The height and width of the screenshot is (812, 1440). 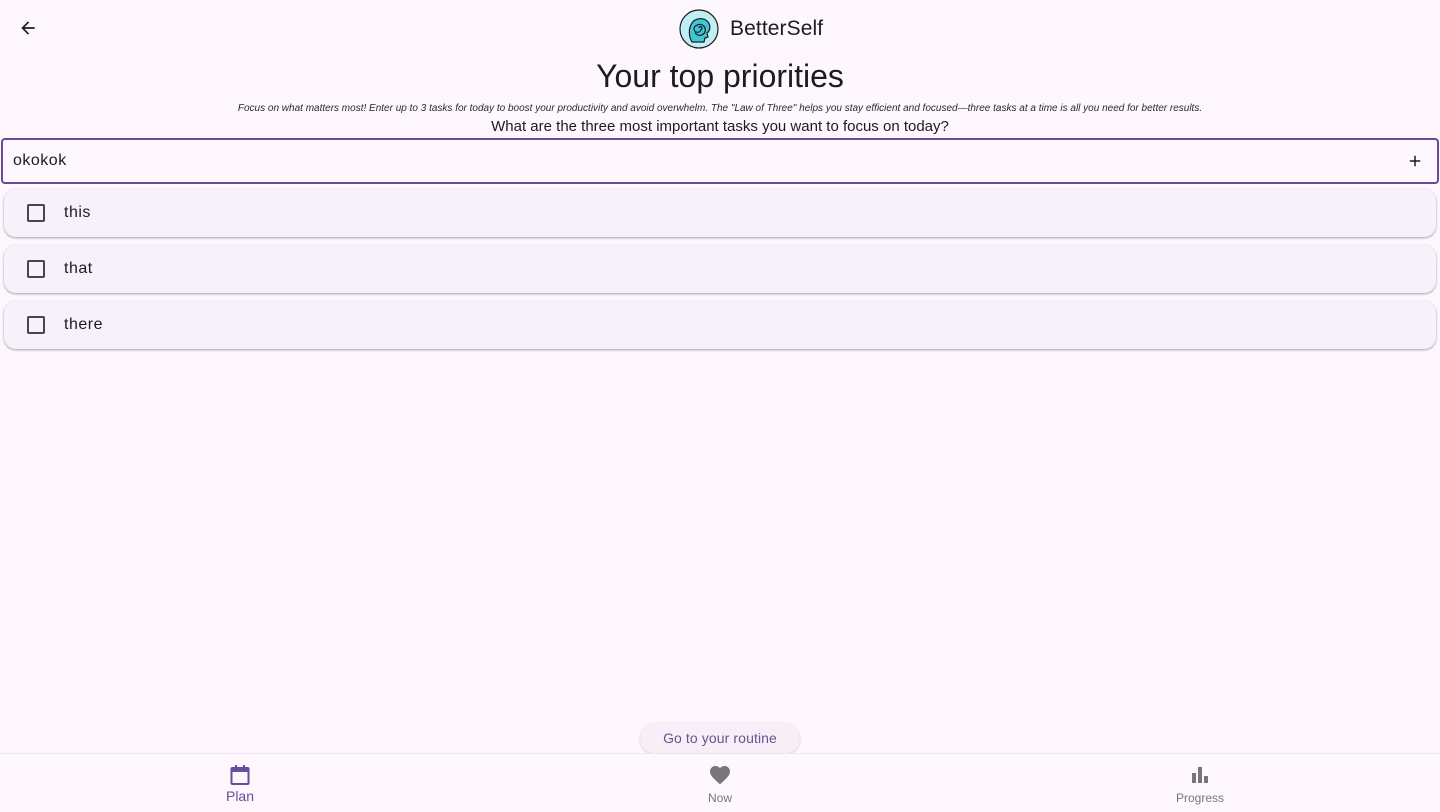 What do you see at coordinates (83, 324) in the screenshot?
I see `task-label: there` at bounding box center [83, 324].